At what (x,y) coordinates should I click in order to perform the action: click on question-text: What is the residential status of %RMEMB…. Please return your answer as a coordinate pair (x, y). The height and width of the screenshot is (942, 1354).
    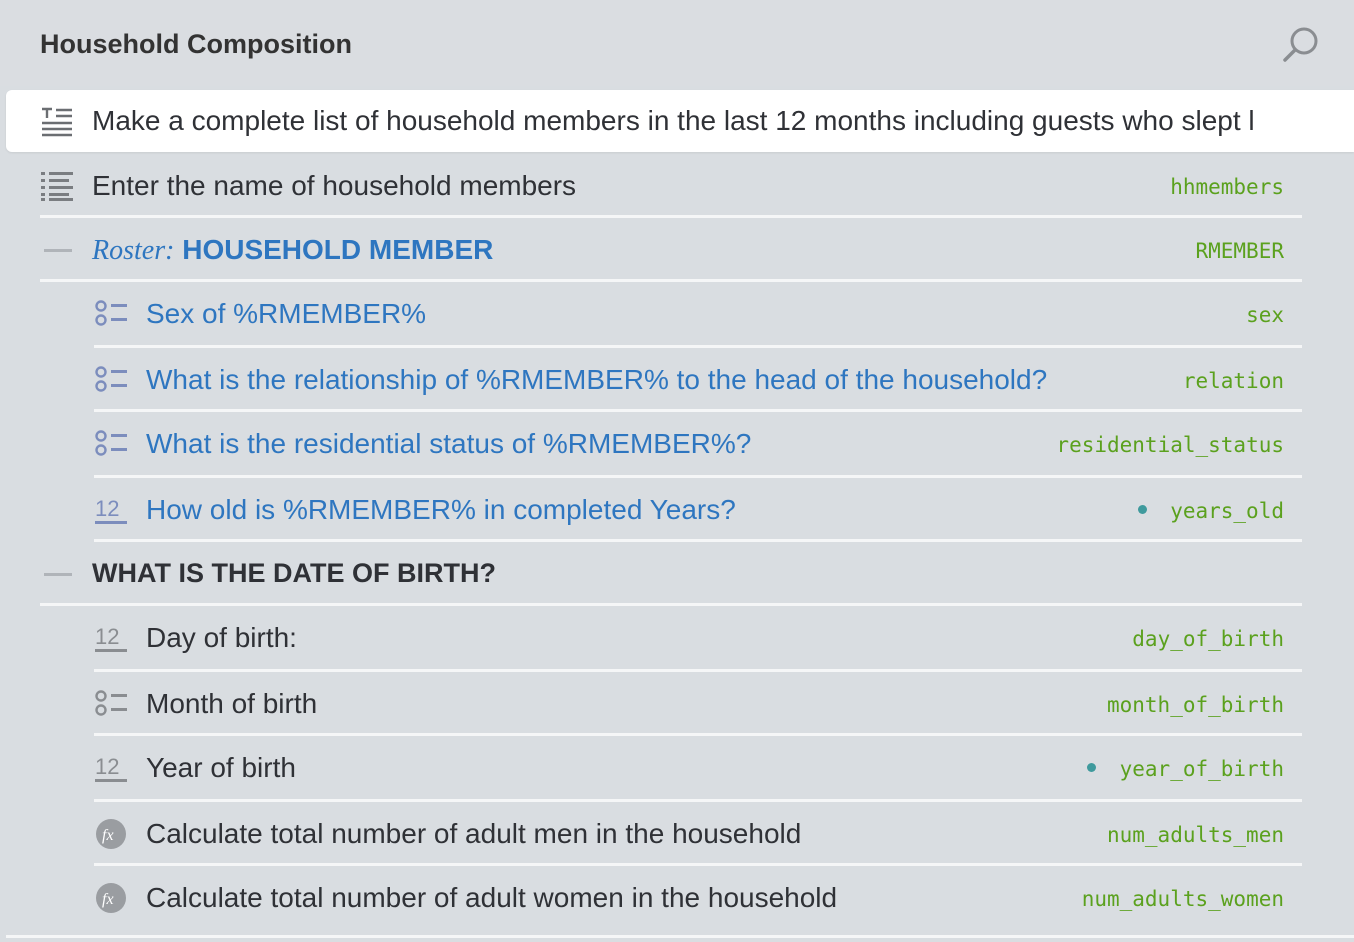
    Looking at the image, I should click on (449, 443).